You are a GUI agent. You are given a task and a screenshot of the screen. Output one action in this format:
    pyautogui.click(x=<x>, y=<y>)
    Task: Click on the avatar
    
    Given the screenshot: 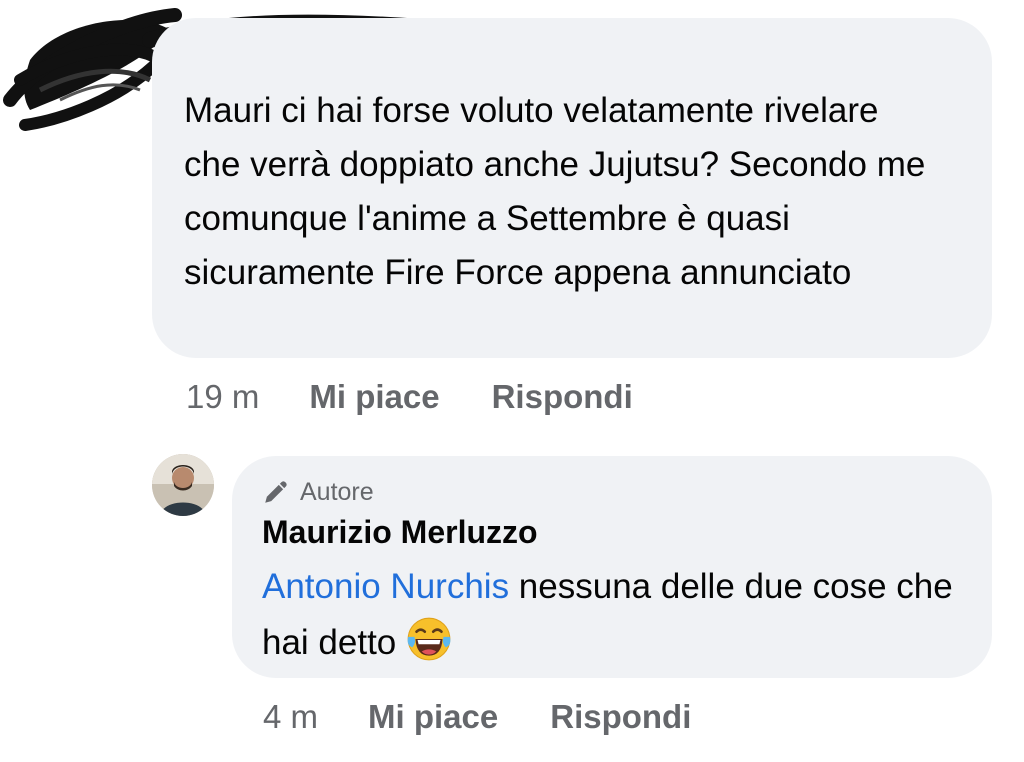 What is the action you would take?
    pyautogui.click(x=183, y=485)
    